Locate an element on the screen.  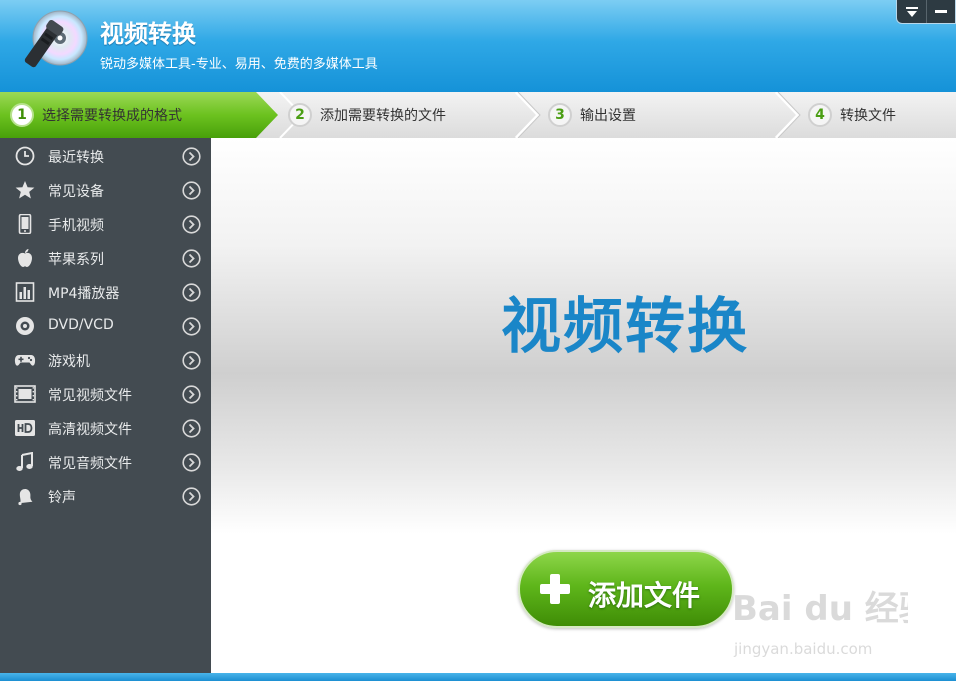
step-wizard: 1 选择需要转换成的格式 2 添加需要转换的文件 3 输出设置 4 转换文件 is located at coordinates (478, 115).